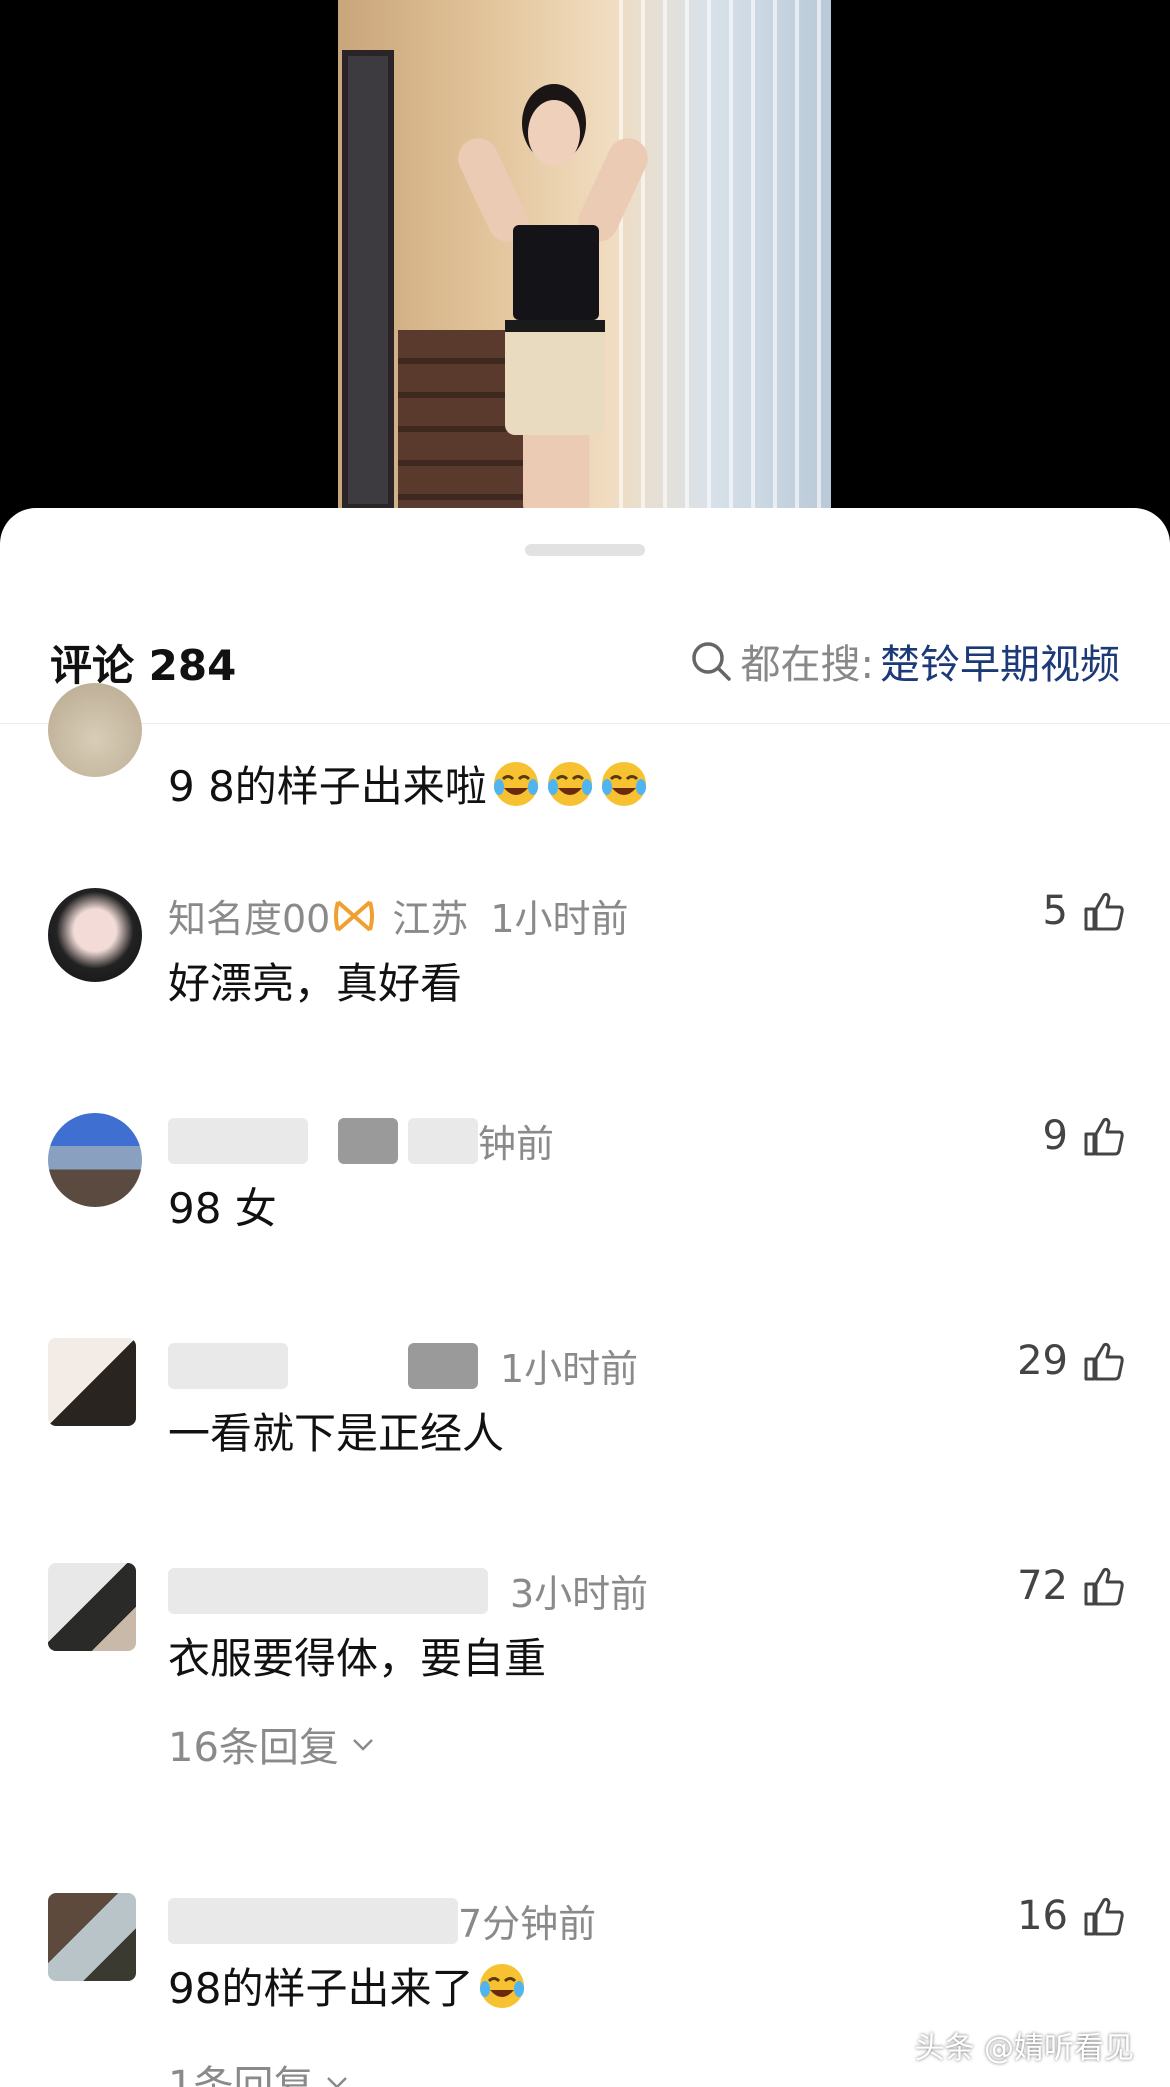 This screenshot has height=2087, width=1170. I want to click on like-count: 29, so click(1042, 1361).